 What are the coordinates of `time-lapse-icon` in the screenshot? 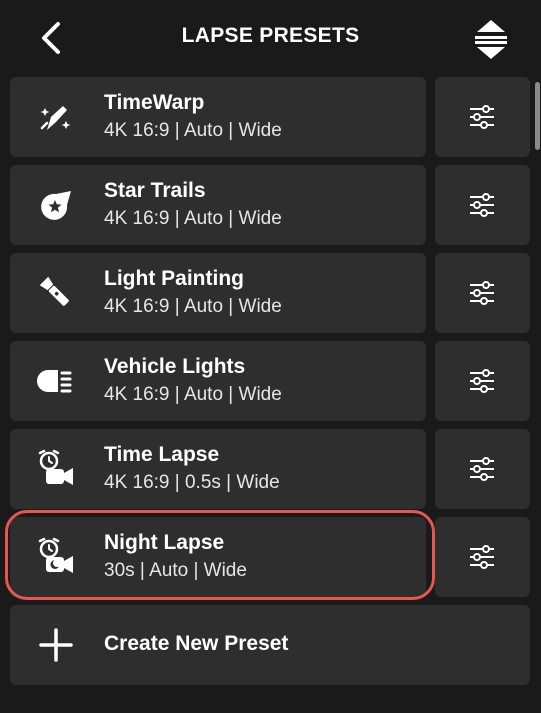 It's located at (55, 467).